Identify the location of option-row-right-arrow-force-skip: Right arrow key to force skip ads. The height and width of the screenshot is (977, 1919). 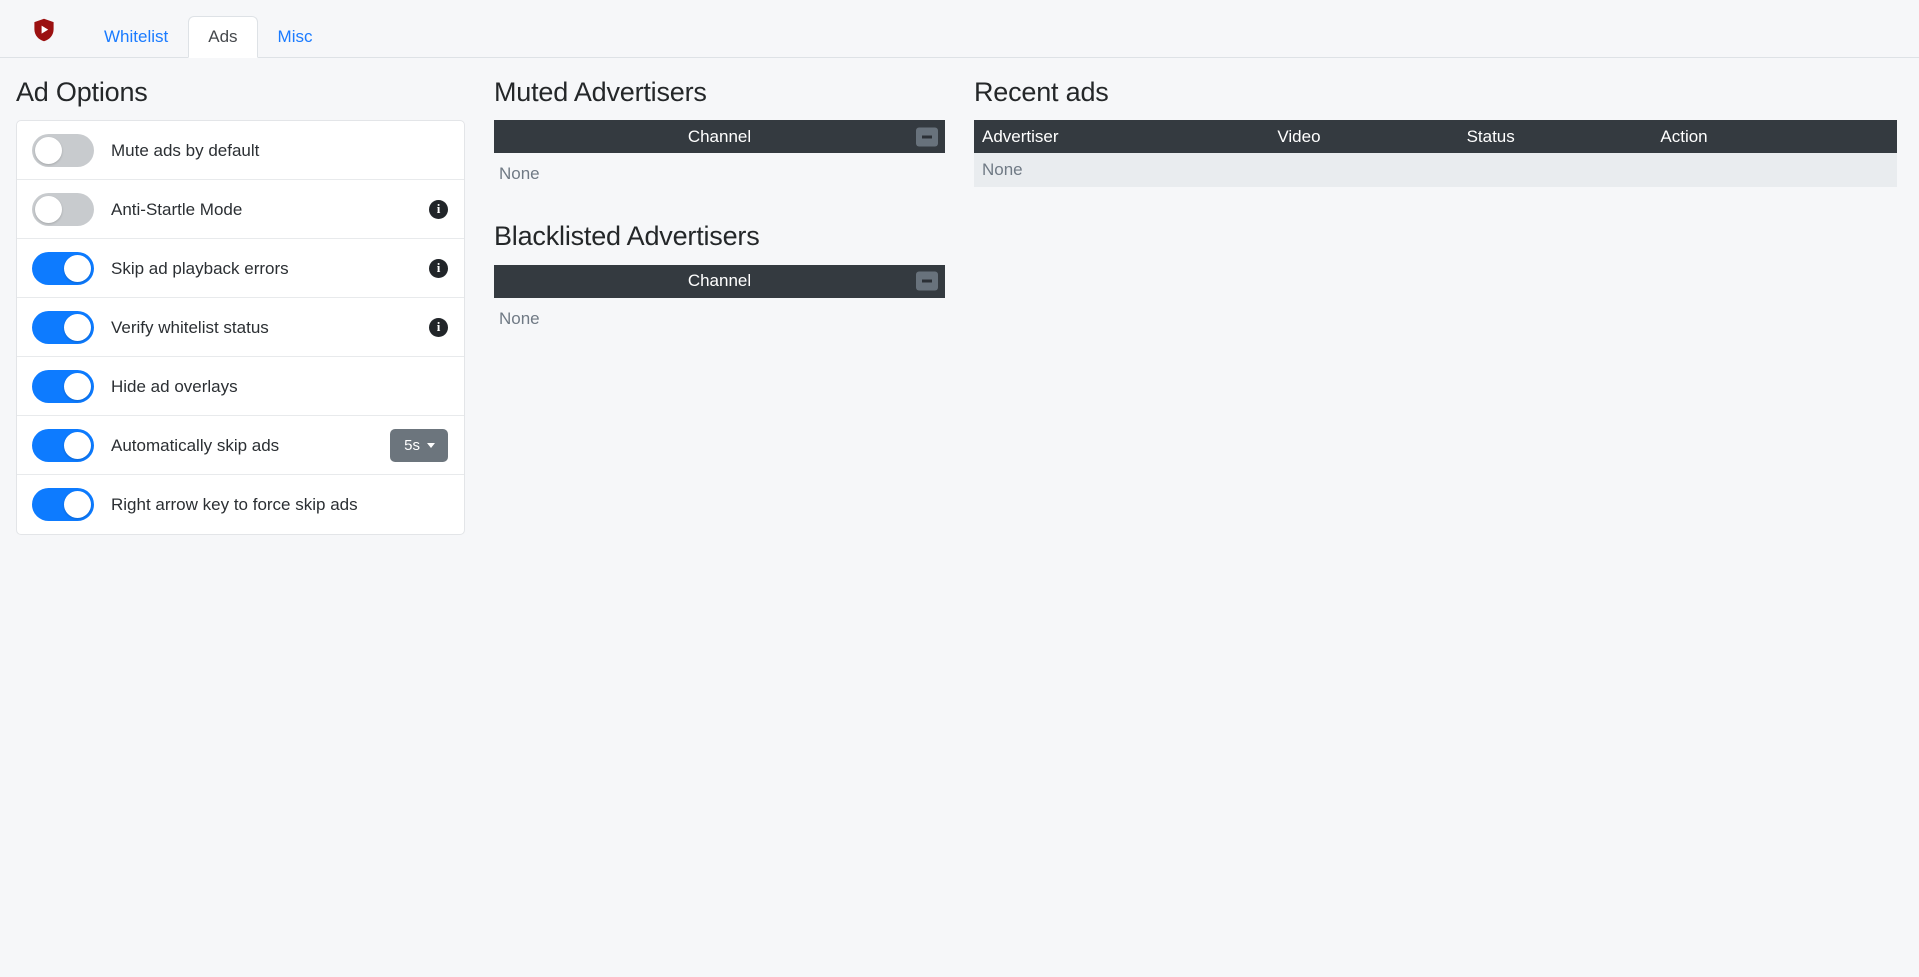
(240, 504).